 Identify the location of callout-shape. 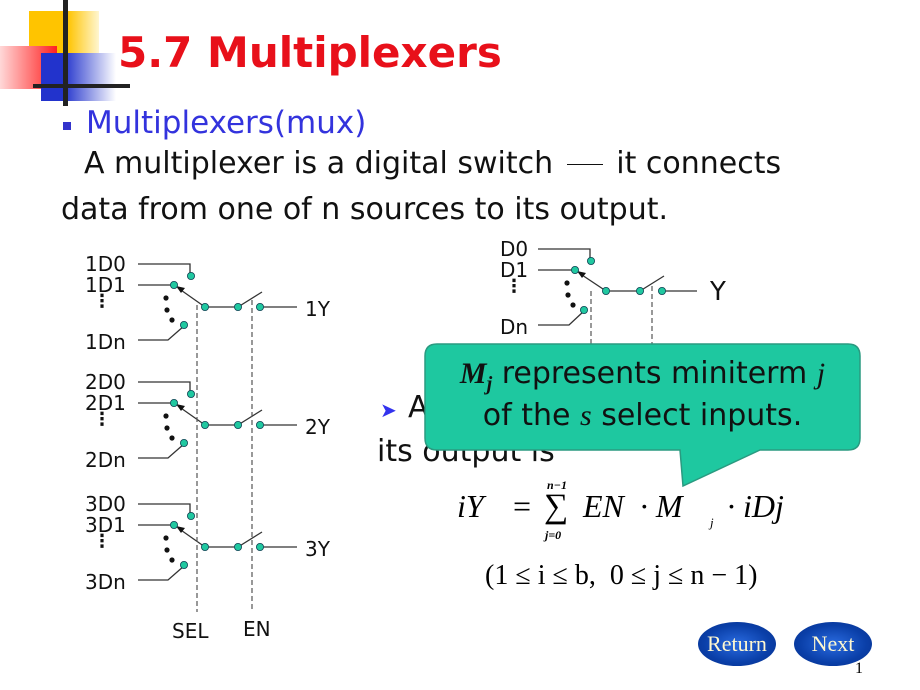
(642, 415).